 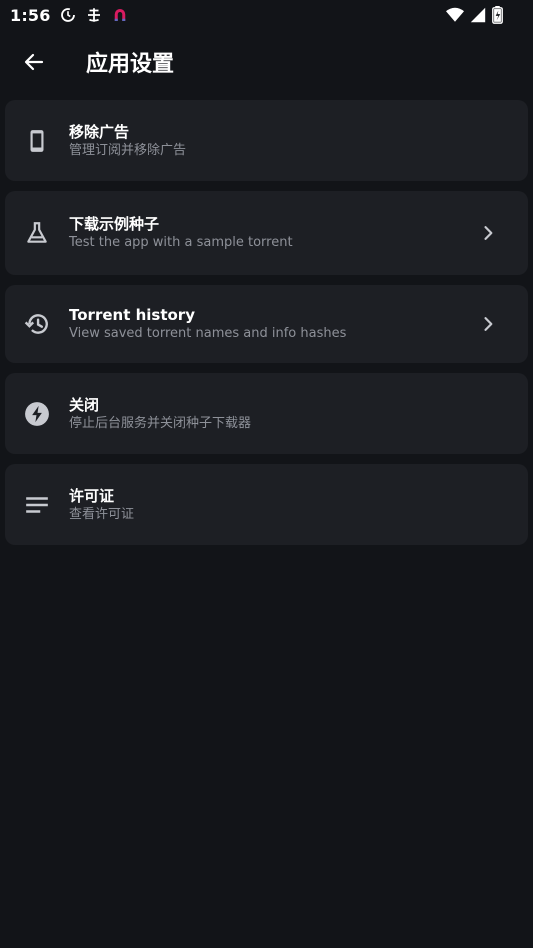 What do you see at coordinates (119, 15) in the screenshot?
I see `magnet-icon` at bounding box center [119, 15].